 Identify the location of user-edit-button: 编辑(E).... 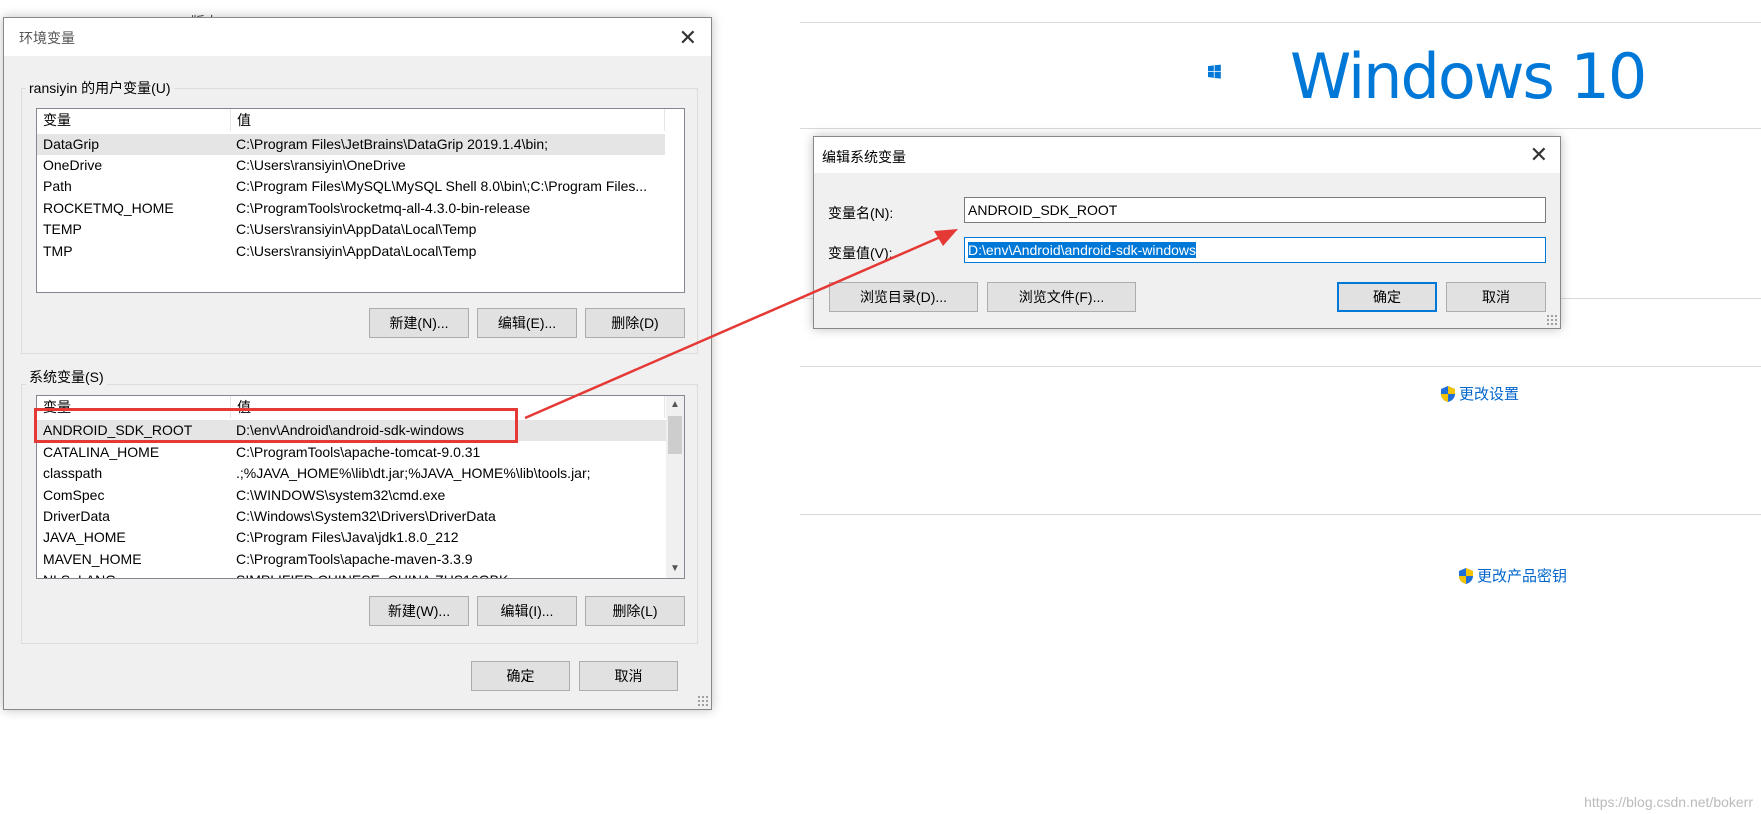
(527, 323).